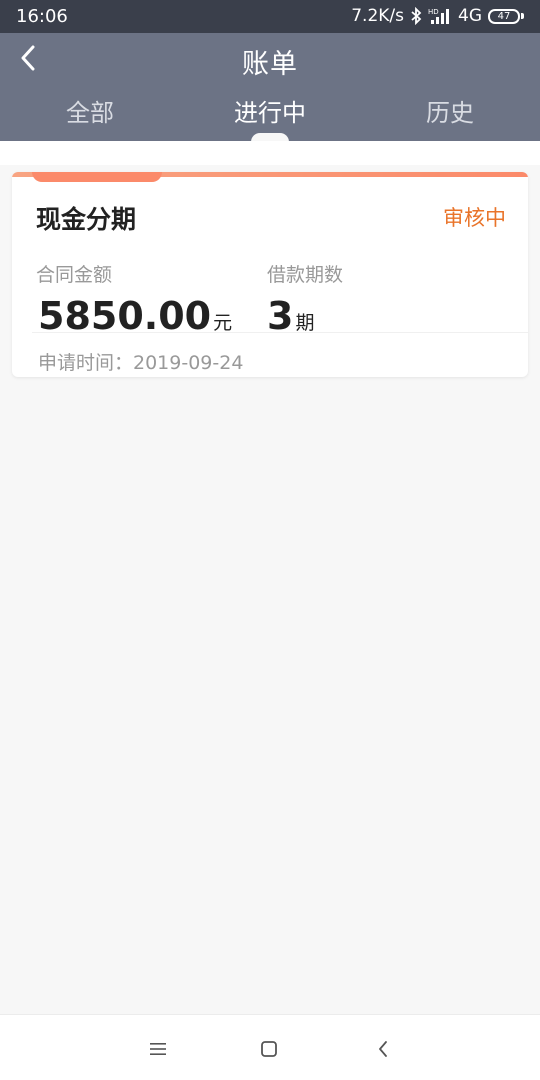 The height and width of the screenshot is (1080, 540). I want to click on status-bar: 16:06 7.2K/s HD 4G 47, so click(270, 16).